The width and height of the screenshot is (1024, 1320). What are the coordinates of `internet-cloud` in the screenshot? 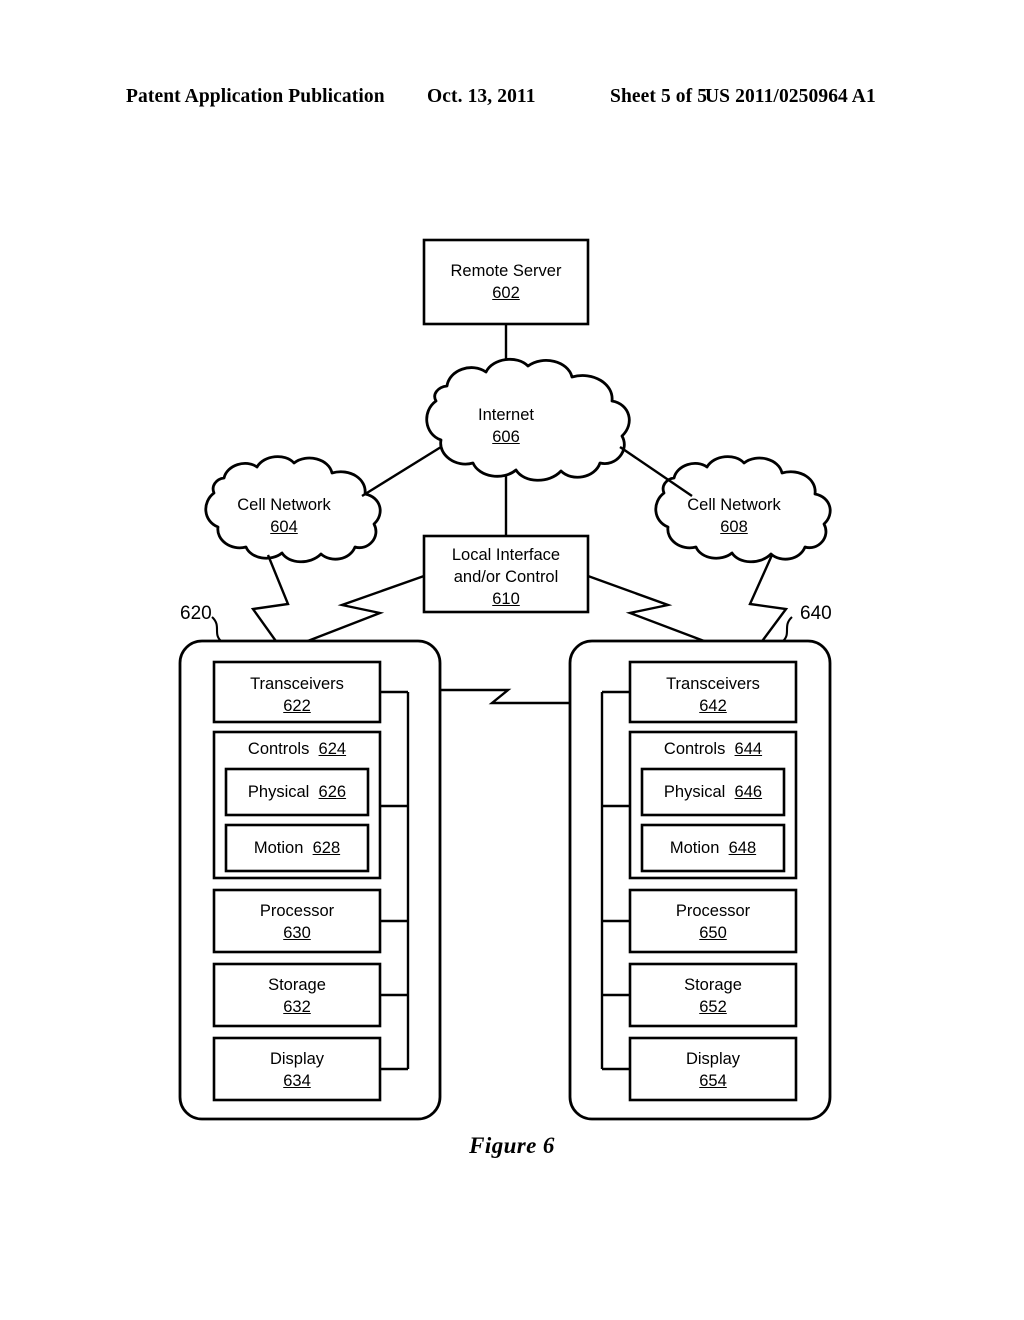 It's located at (528, 419).